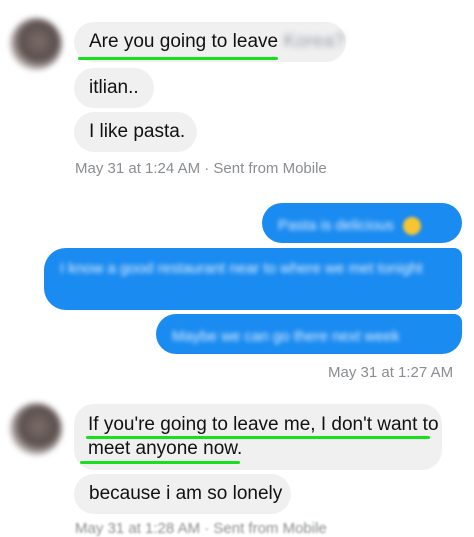 The width and height of the screenshot is (474, 537). I want to click on contact-avatar-top, so click(36, 44).